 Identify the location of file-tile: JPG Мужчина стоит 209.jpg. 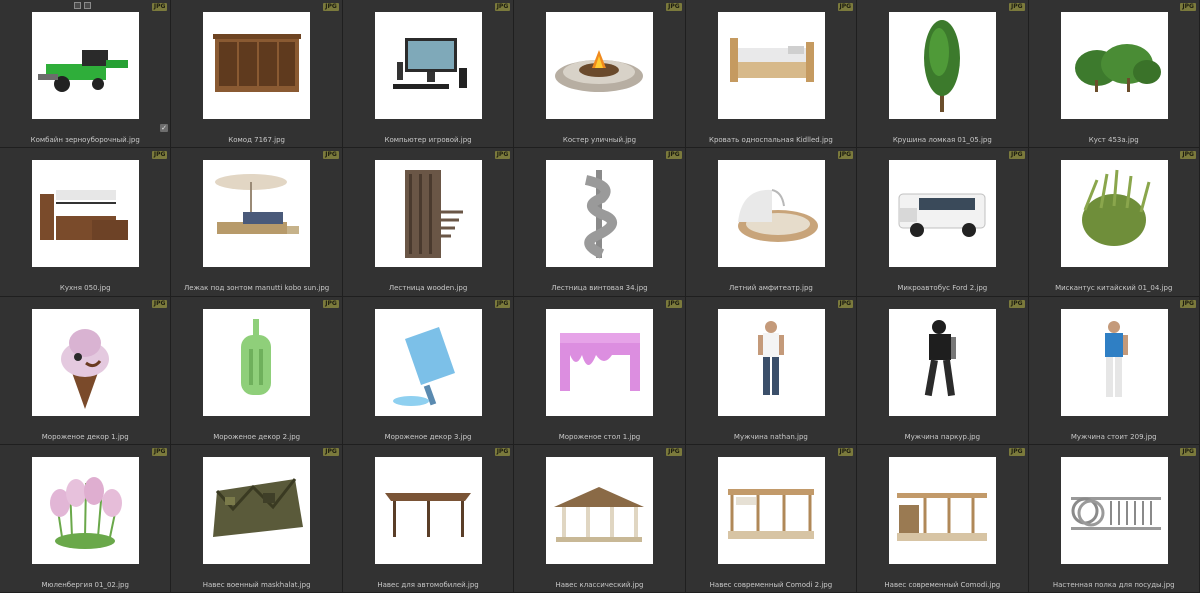
(1114, 370).